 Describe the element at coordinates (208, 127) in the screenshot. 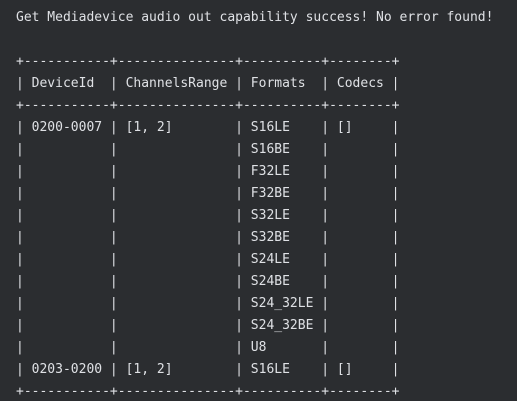

I see `table-row: | 0200-0007 | [1, 2] | S16LE | [] |` at that location.